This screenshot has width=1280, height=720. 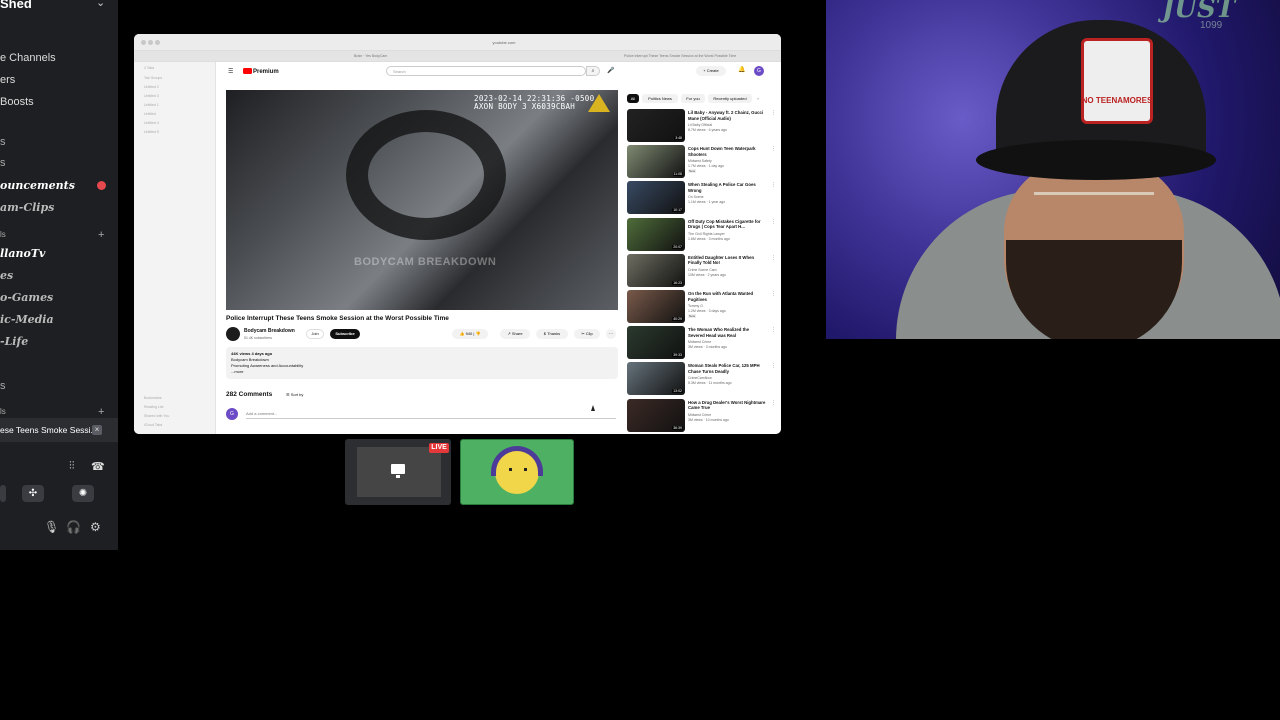 What do you see at coordinates (515, 334) in the screenshot?
I see `share-button: ↗ Share` at bounding box center [515, 334].